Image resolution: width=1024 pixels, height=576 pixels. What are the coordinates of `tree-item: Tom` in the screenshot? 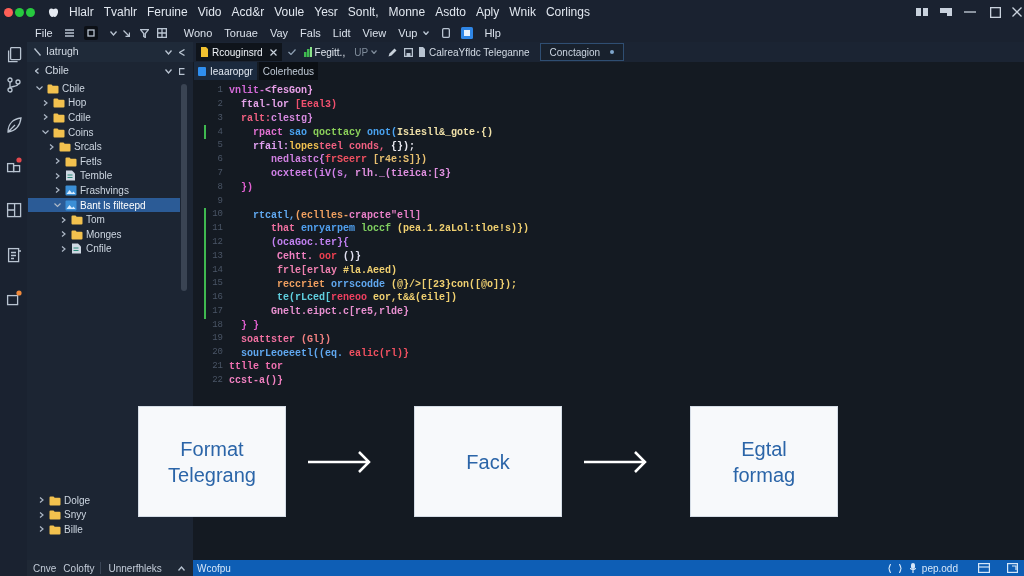 It's located at (82, 219).